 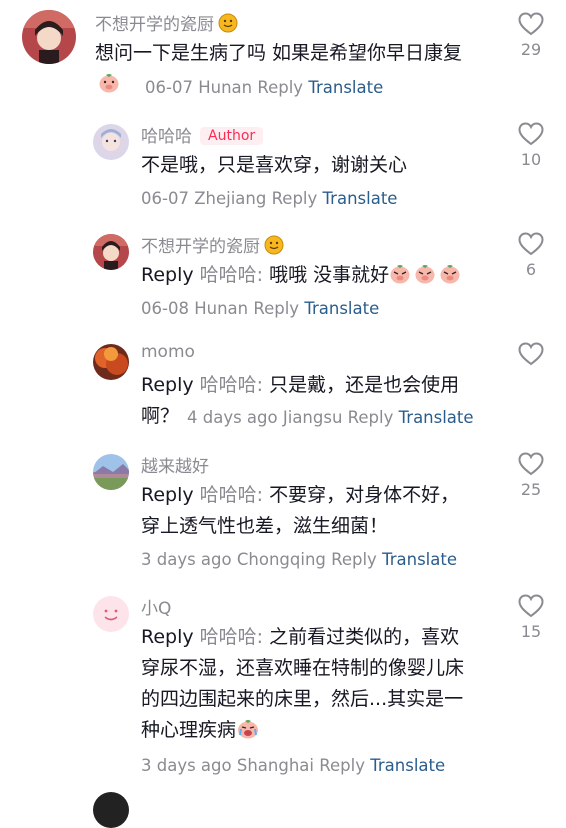 What do you see at coordinates (300, 385) in the screenshot?
I see `comment-text: Reply 哈哈哈: 只是戴，还是也会使用` at bounding box center [300, 385].